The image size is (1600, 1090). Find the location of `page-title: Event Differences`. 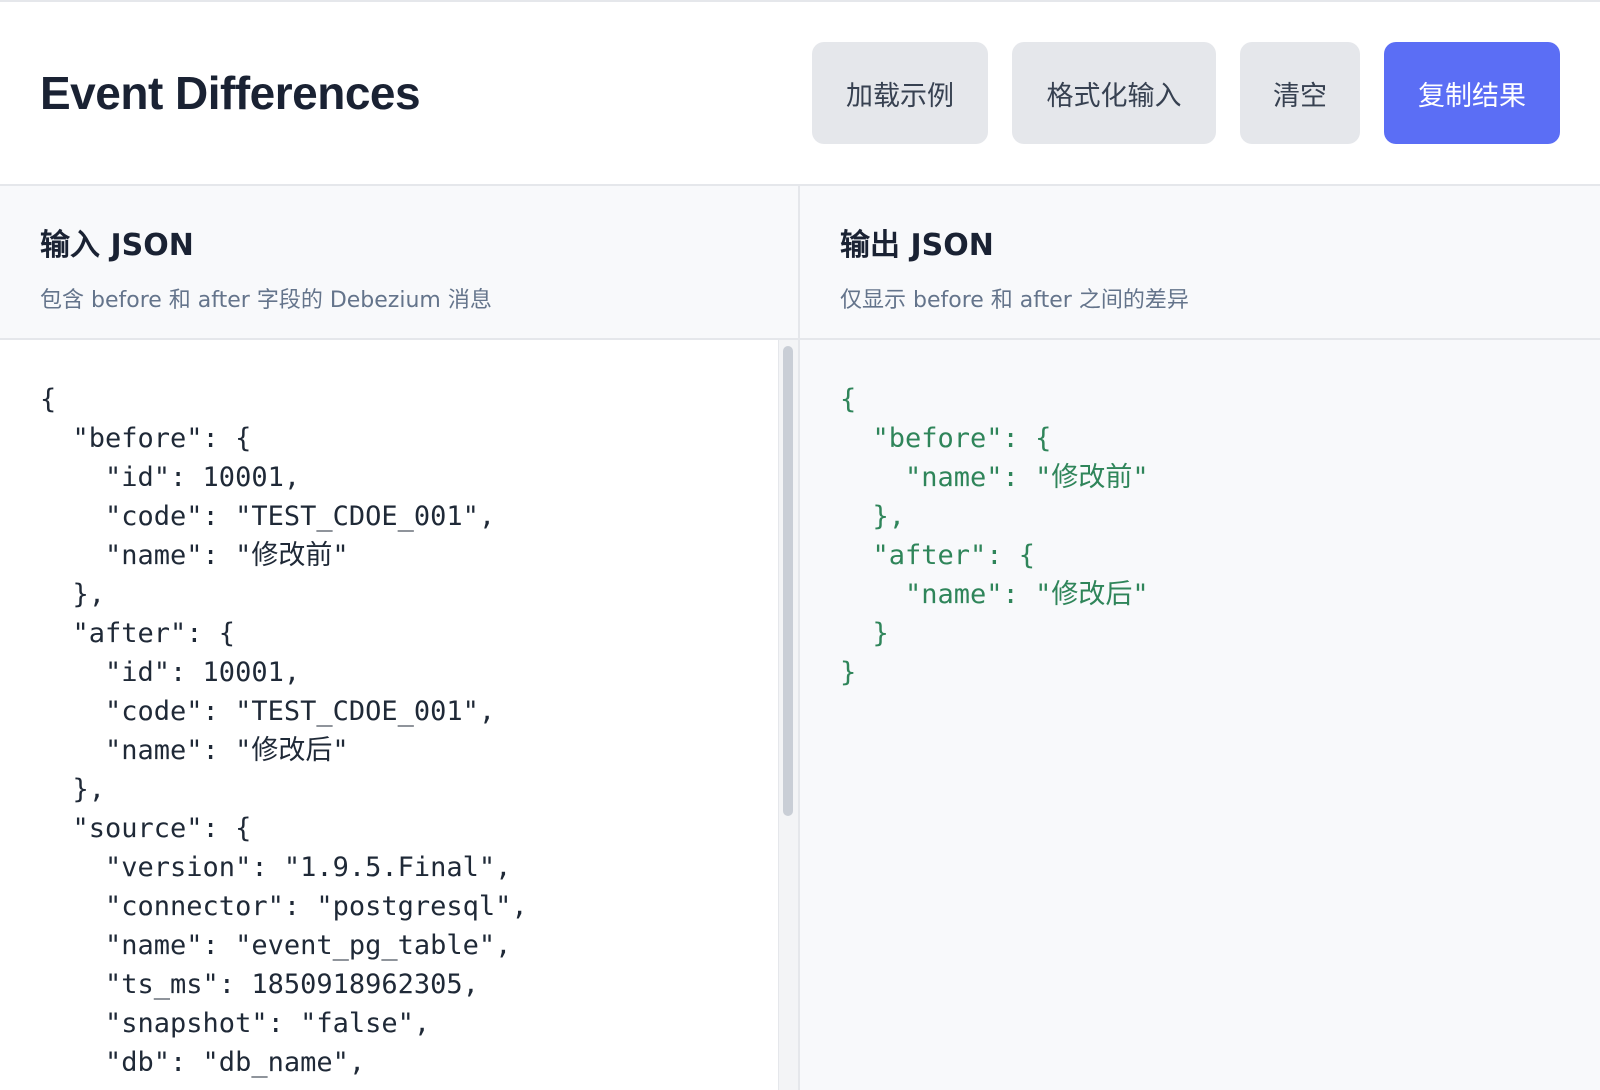

page-title: Event Differences is located at coordinates (230, 93).